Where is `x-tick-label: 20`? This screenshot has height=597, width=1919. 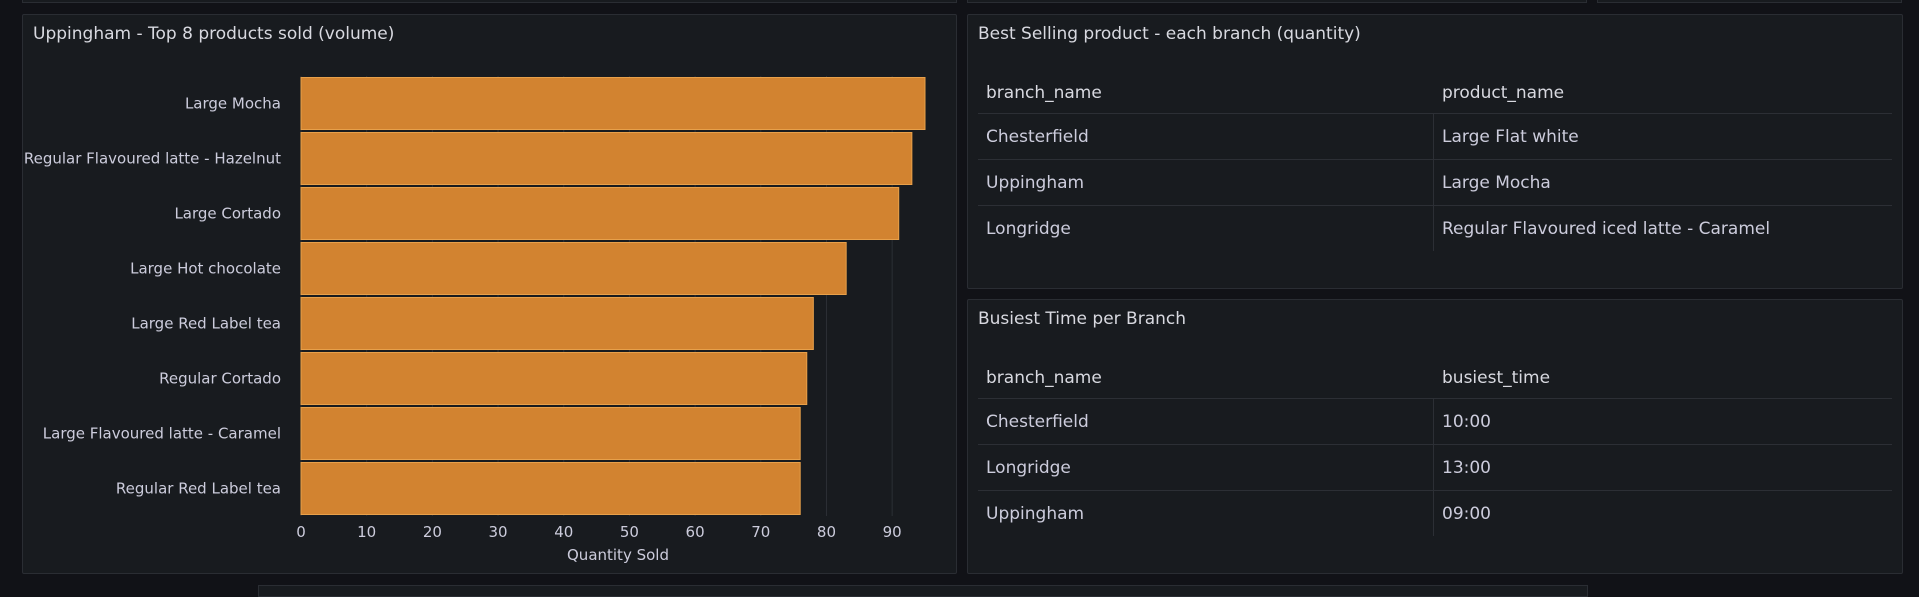 x-tick-label: 20 is located at coordinates (432, 532).